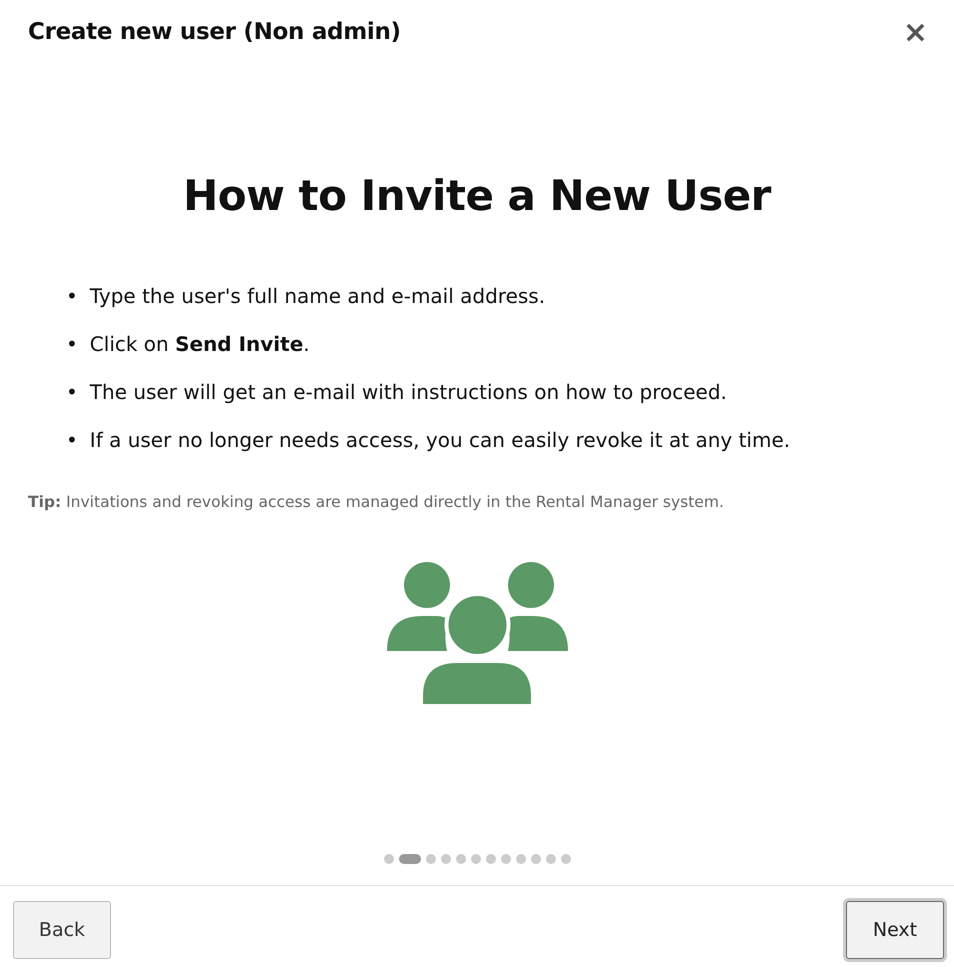 The width and height of the screenshot is (954, 967). What do you see at coordinates (895, 930) in the screenshot?
I see `next-button: Next` at bounding box center [895, 930].